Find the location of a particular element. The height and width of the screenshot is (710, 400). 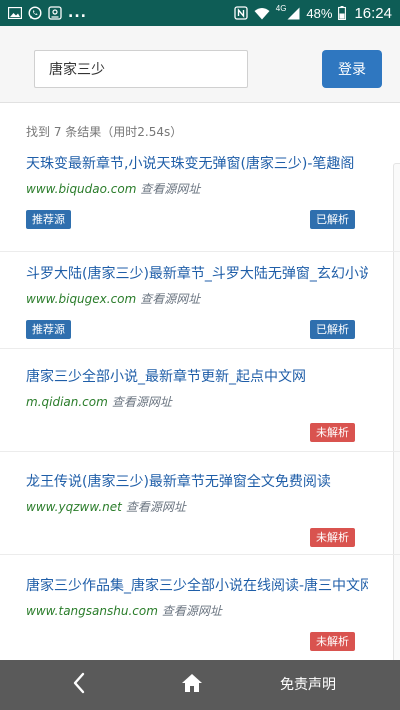

gallery-icon is located at coordinates (55, 13).